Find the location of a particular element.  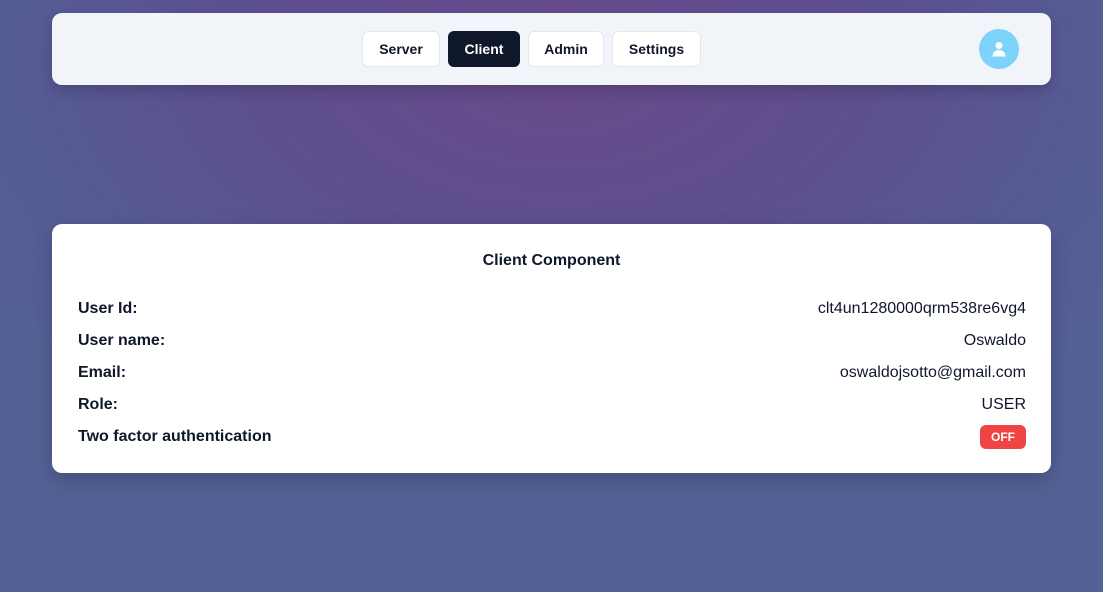

two-factor-status-badge: OFF is located at coordinates (1003, 437).